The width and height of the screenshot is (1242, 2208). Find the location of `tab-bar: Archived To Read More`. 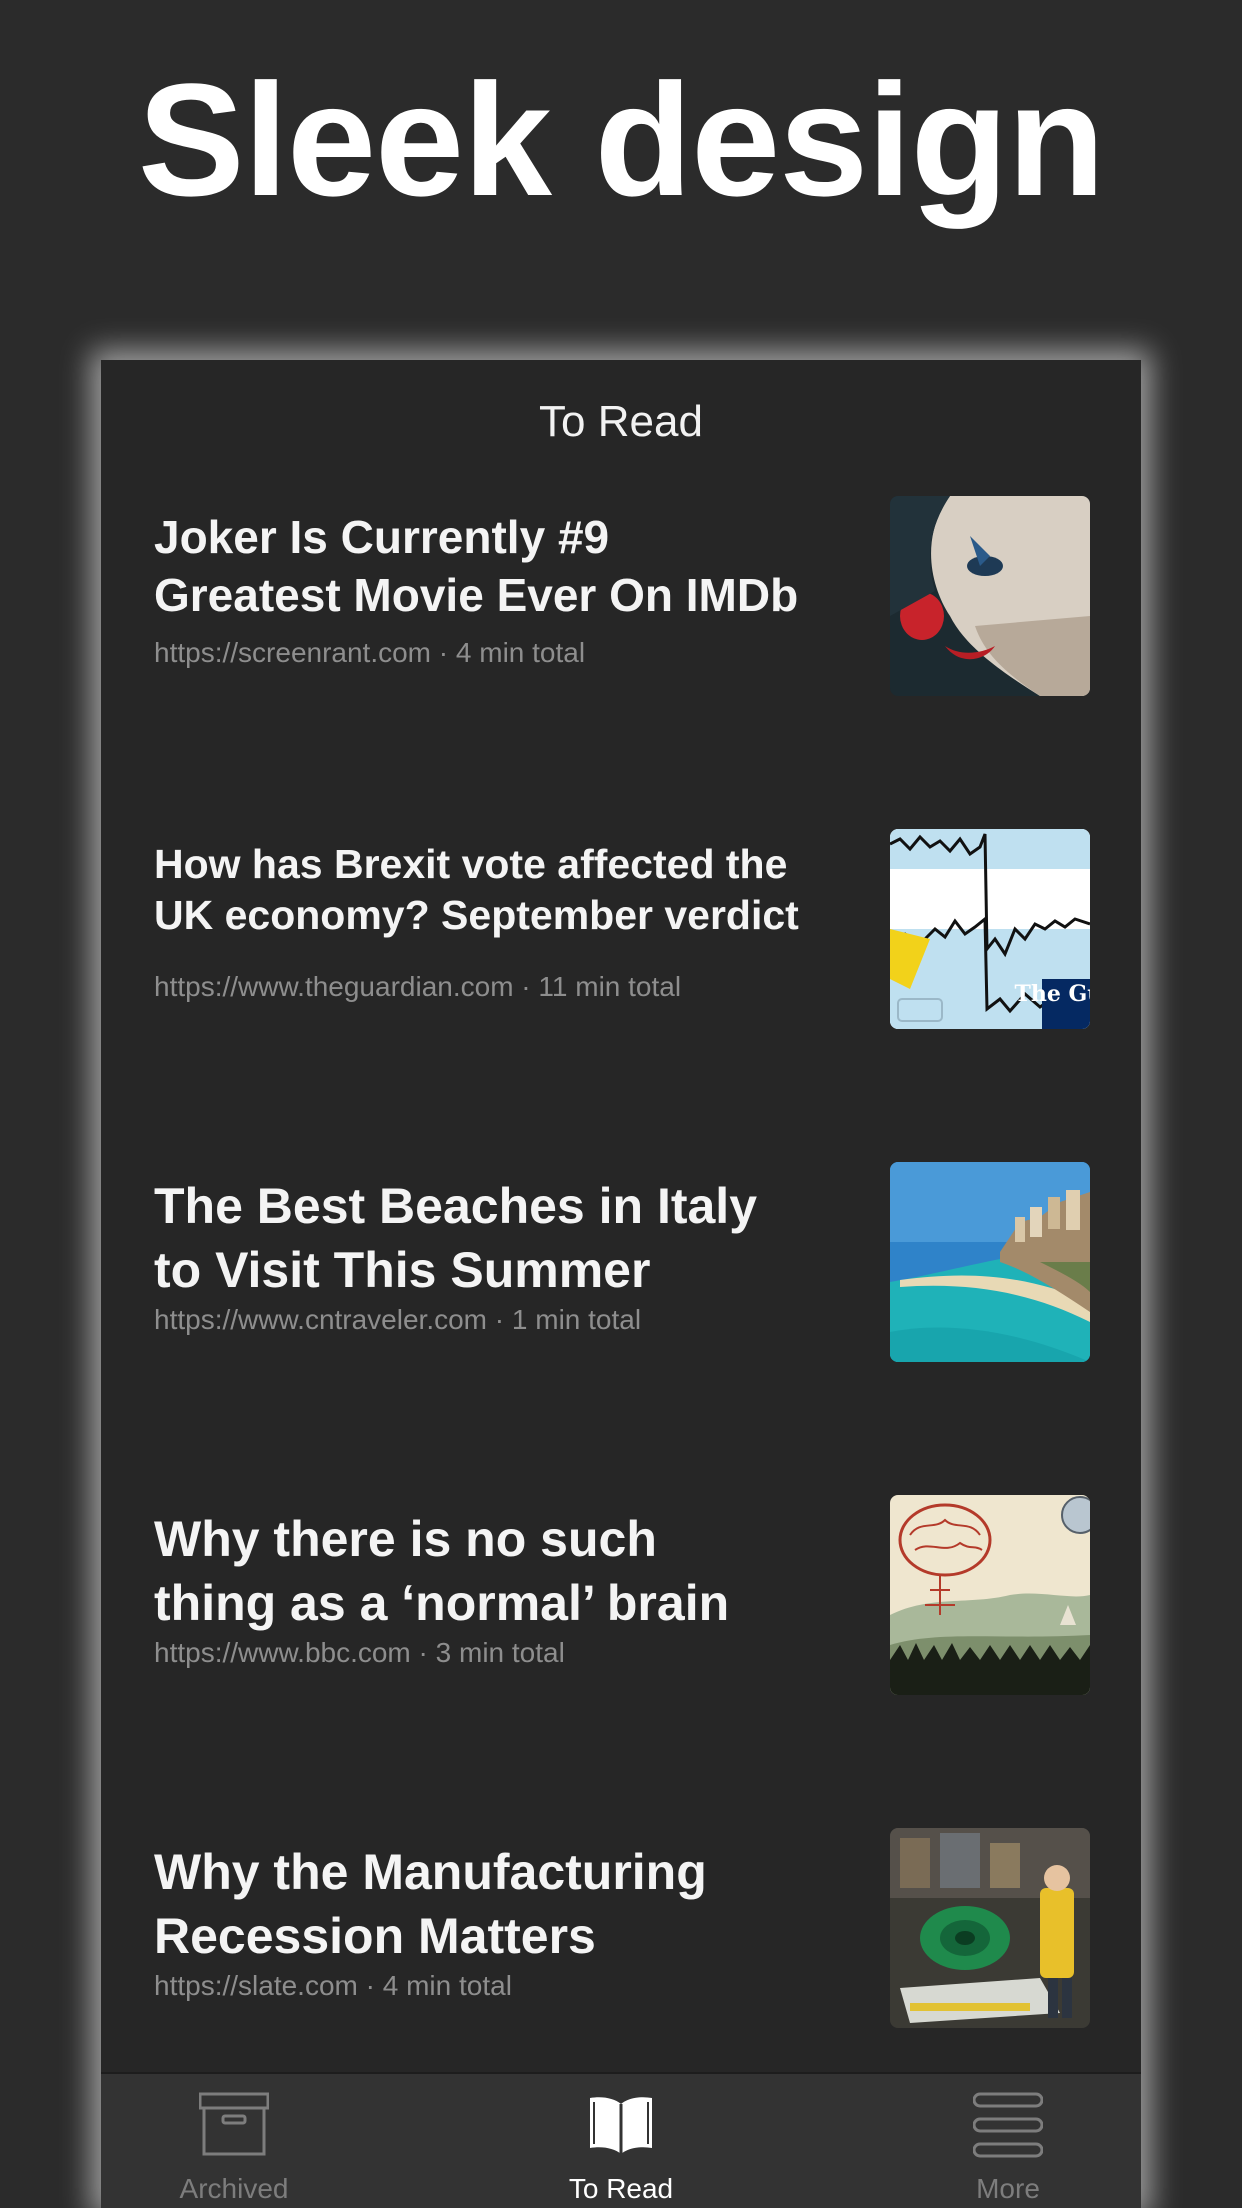

tab-bar: Archived To Read More is located at coordinates (621, 2140).